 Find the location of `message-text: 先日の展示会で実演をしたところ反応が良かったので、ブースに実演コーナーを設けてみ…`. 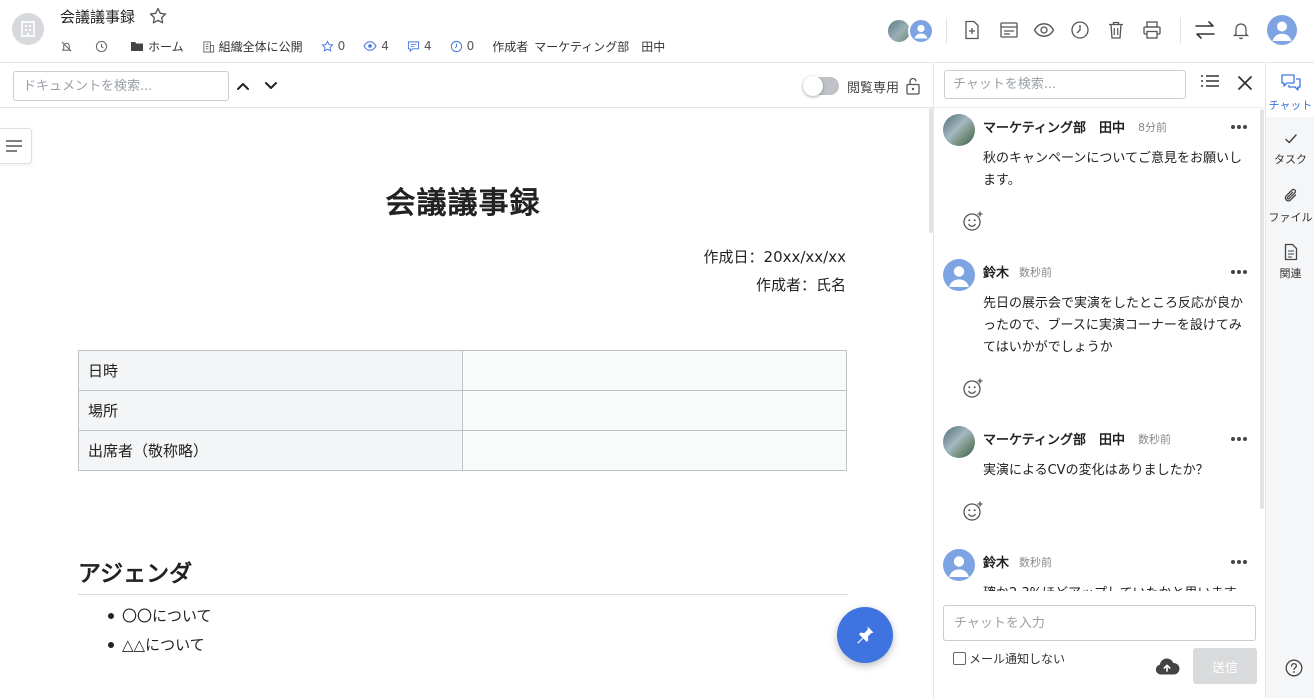

message-text: 先日の展示会で実演をしたところ反応が良かったので、ブースに実演コーナーを設けてみ… is located at coordinates (1113, 325).